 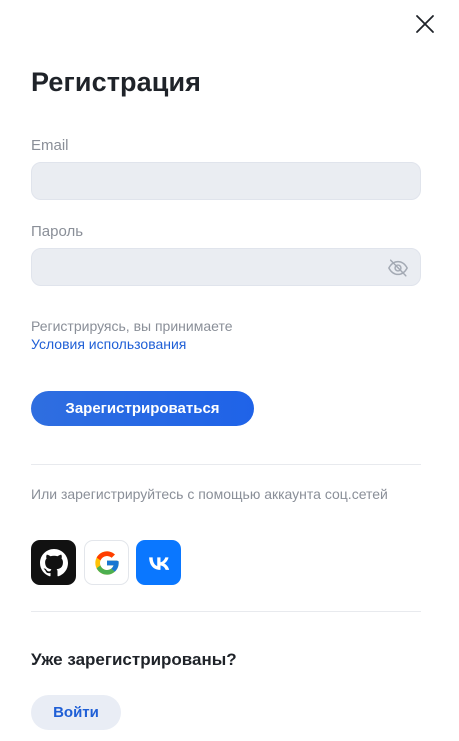 I want to click on github-icon, so click(x=53, y=562).